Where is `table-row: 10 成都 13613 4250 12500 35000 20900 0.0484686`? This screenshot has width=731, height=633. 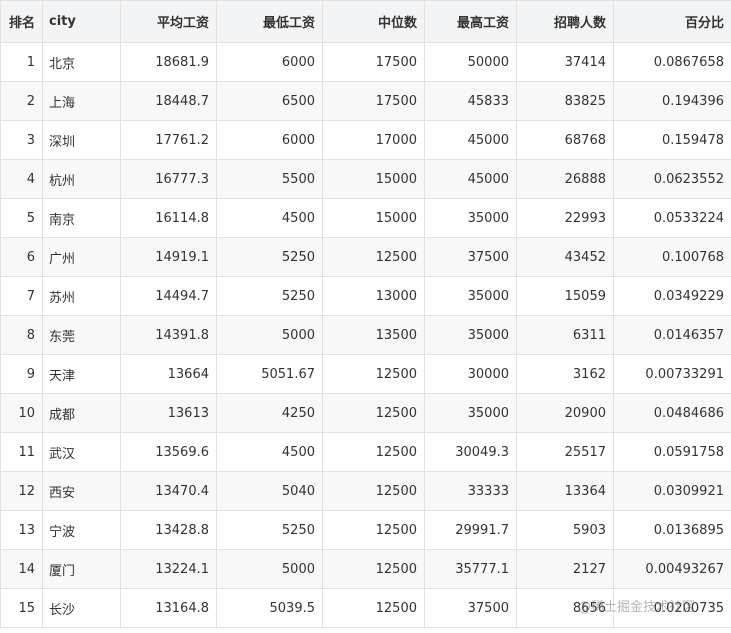 table-row: 10 成都 13613 4250 12500 35000 20900 0.0484686 is located at coordinates (365, 413).